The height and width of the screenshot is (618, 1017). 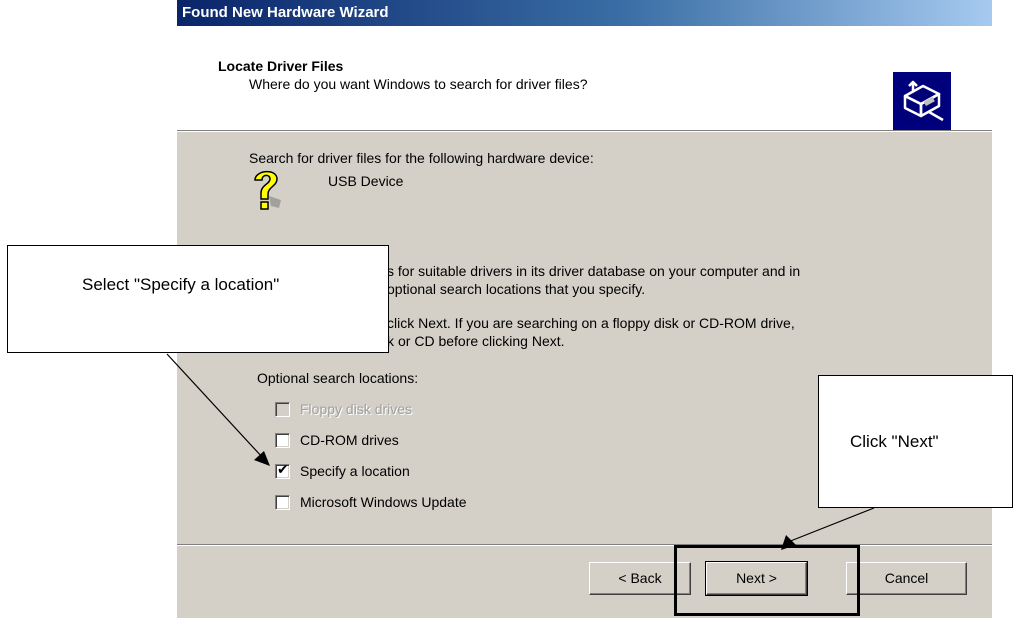 I want to click on arrow-head-checkbox, so click(x=262, y=458).